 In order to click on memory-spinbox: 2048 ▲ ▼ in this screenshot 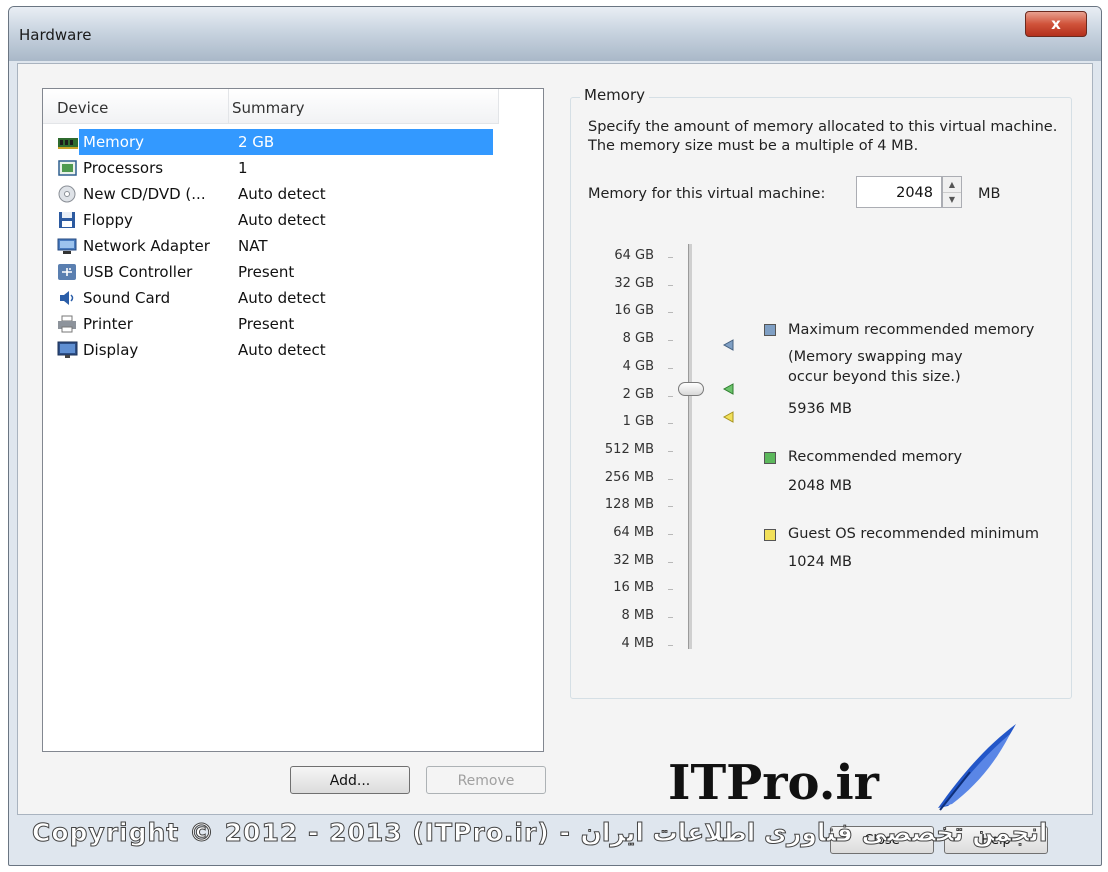, I will do `click(914, 192)`.